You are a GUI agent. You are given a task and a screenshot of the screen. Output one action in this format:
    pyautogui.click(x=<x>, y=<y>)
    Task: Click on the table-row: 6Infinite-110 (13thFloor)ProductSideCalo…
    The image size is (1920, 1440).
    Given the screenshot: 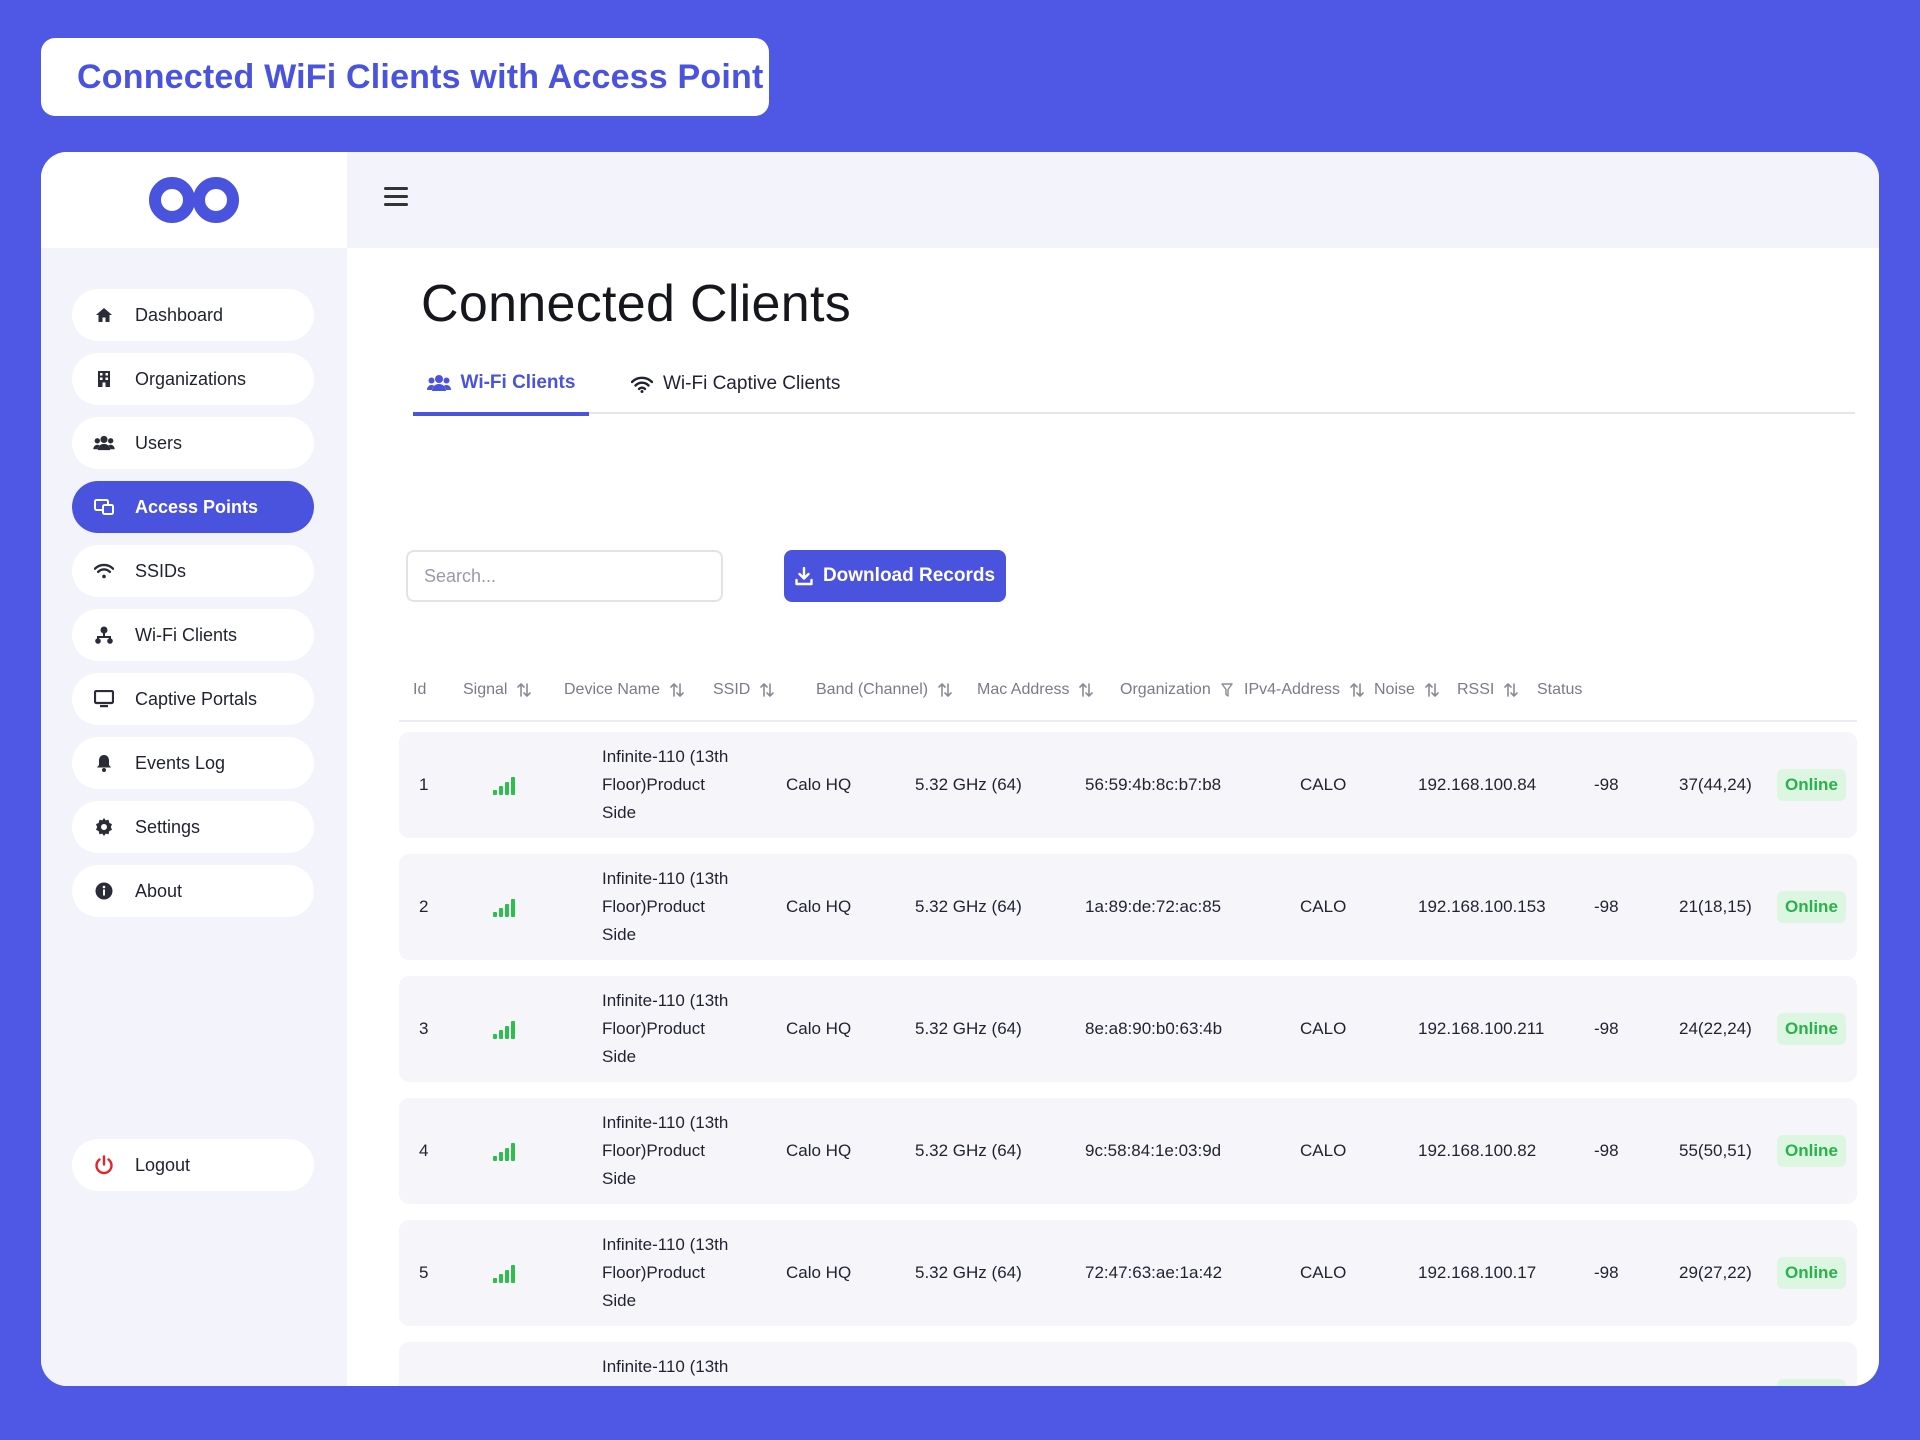 What is the action you would take?
    pyautogui.click(x=1128, y=1364)
    